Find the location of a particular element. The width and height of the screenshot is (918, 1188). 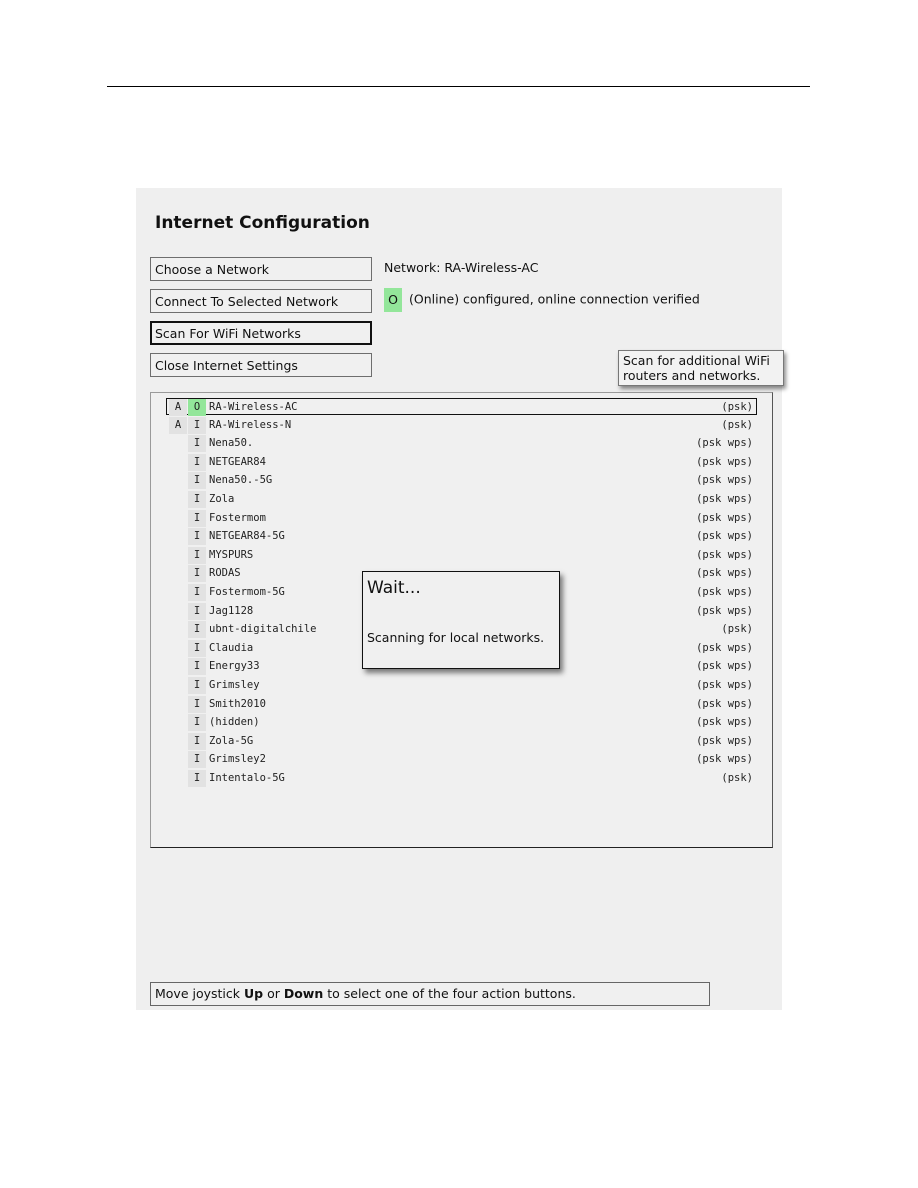

dialog-message: Scanning for local networks. is located at coordinates (456, 637).